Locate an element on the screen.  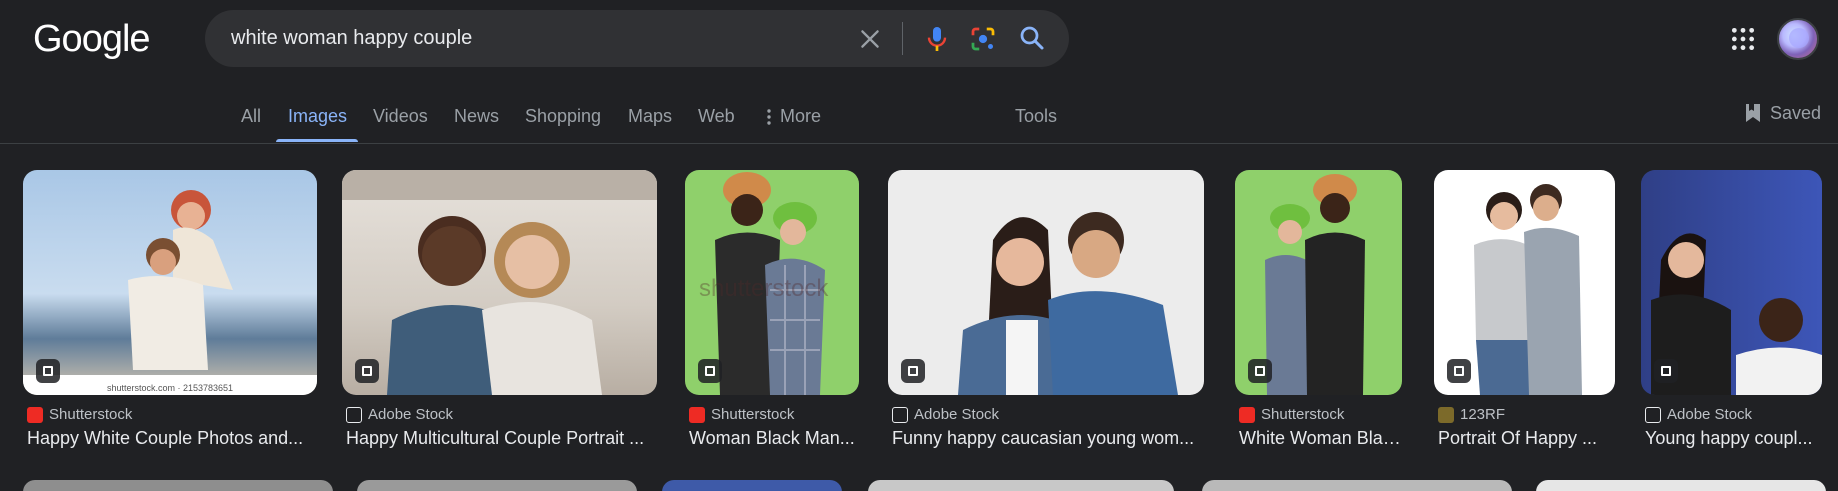
bookmark-icon is located at coordinates (1753, 113).